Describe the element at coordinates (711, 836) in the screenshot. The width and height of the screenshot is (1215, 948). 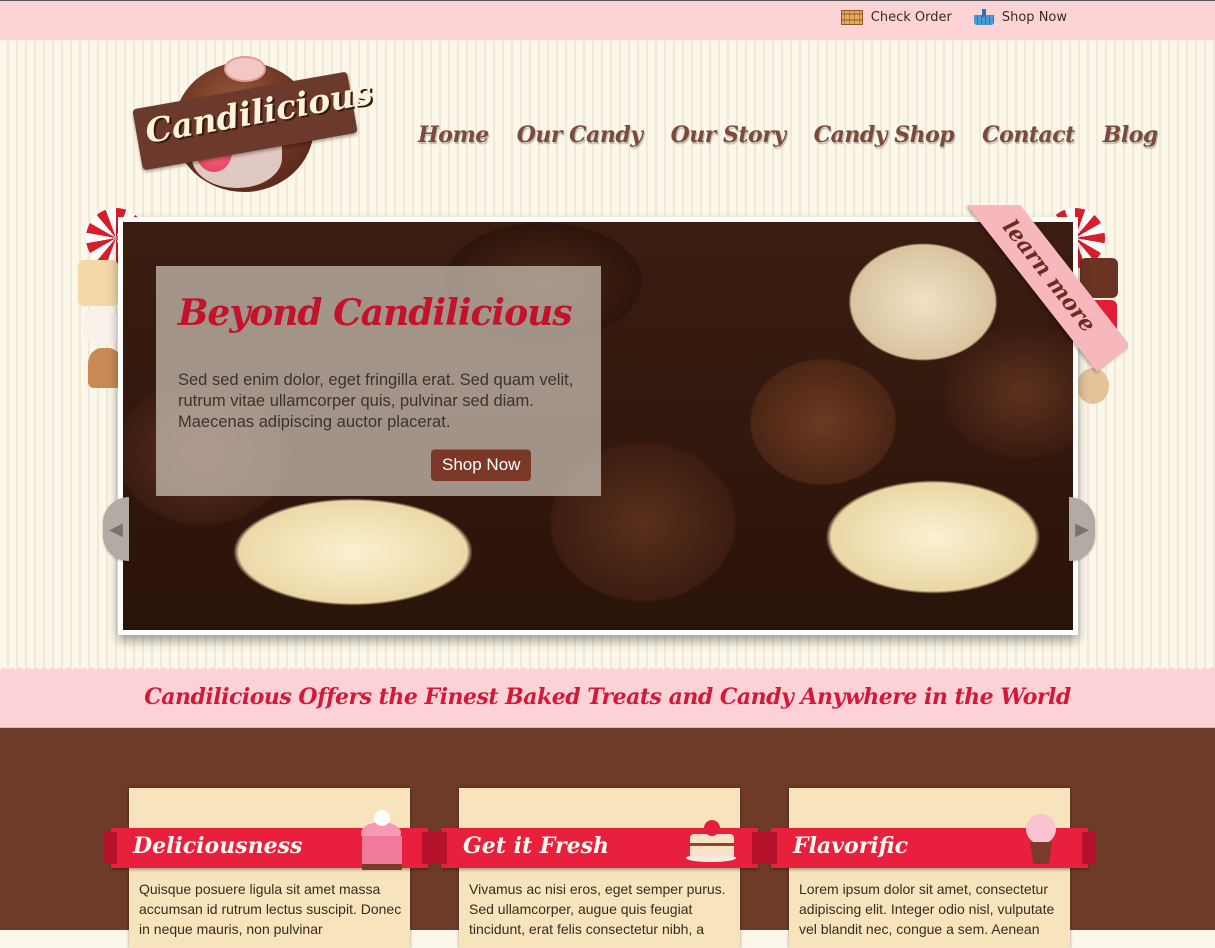
I see `cherry-cake-icon` at that location.